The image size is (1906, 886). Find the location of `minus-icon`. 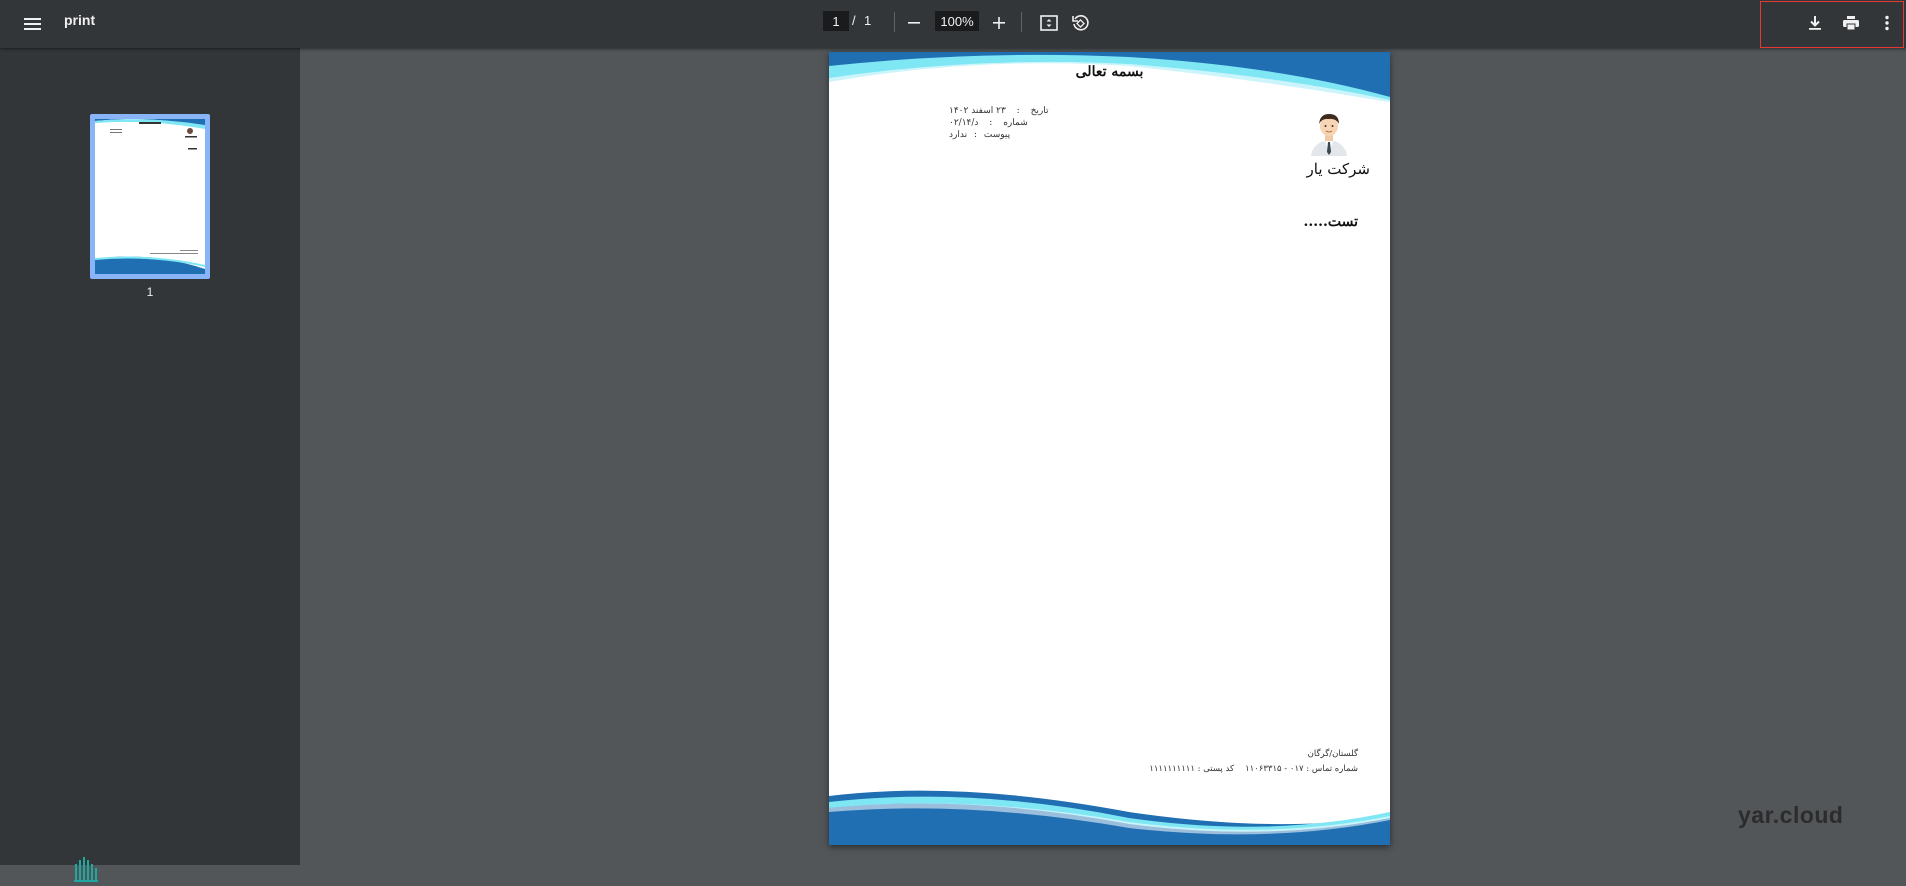

minus-icon is located at coordinates (914, 23).